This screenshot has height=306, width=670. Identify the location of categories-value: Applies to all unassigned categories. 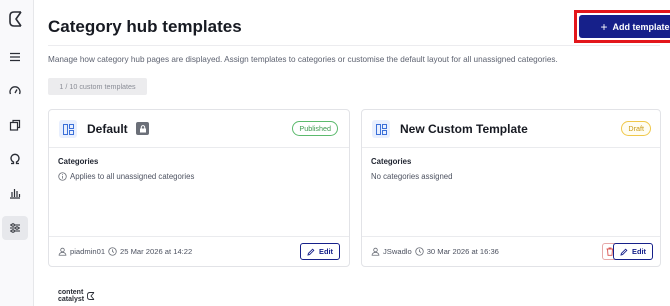
(126, 176).